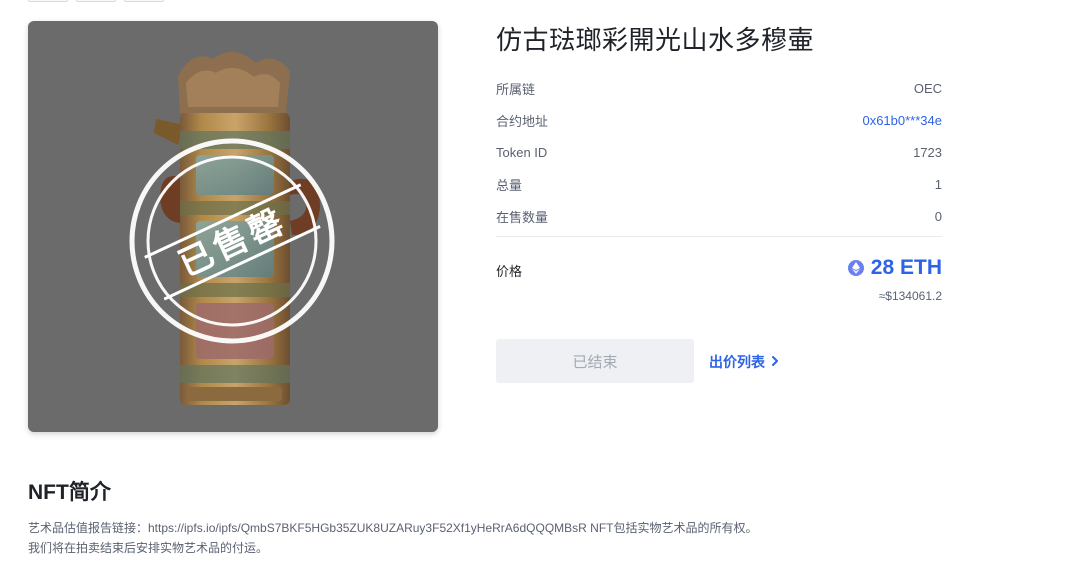  I want to click on info-row-chain: 所属链 OEC, so click(719, 88).